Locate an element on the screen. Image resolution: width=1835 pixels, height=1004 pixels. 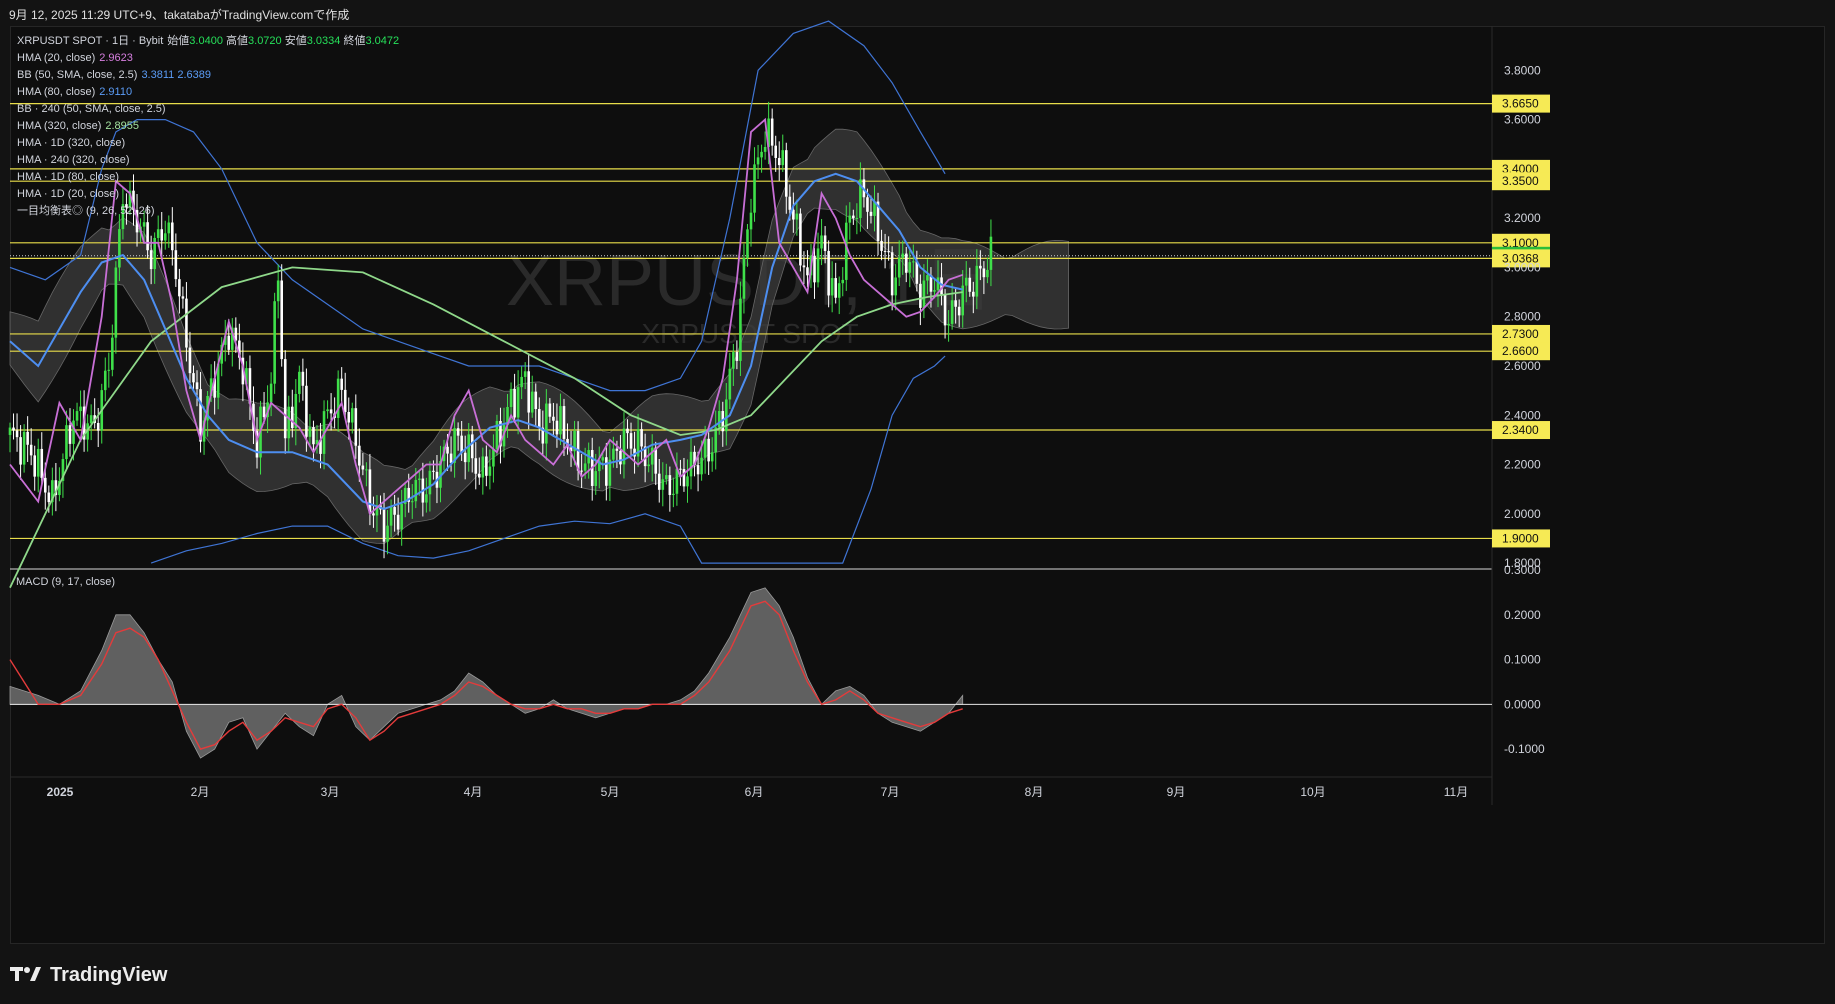
price-level-label: 2.6600 is located at coordinates (1520, 351).